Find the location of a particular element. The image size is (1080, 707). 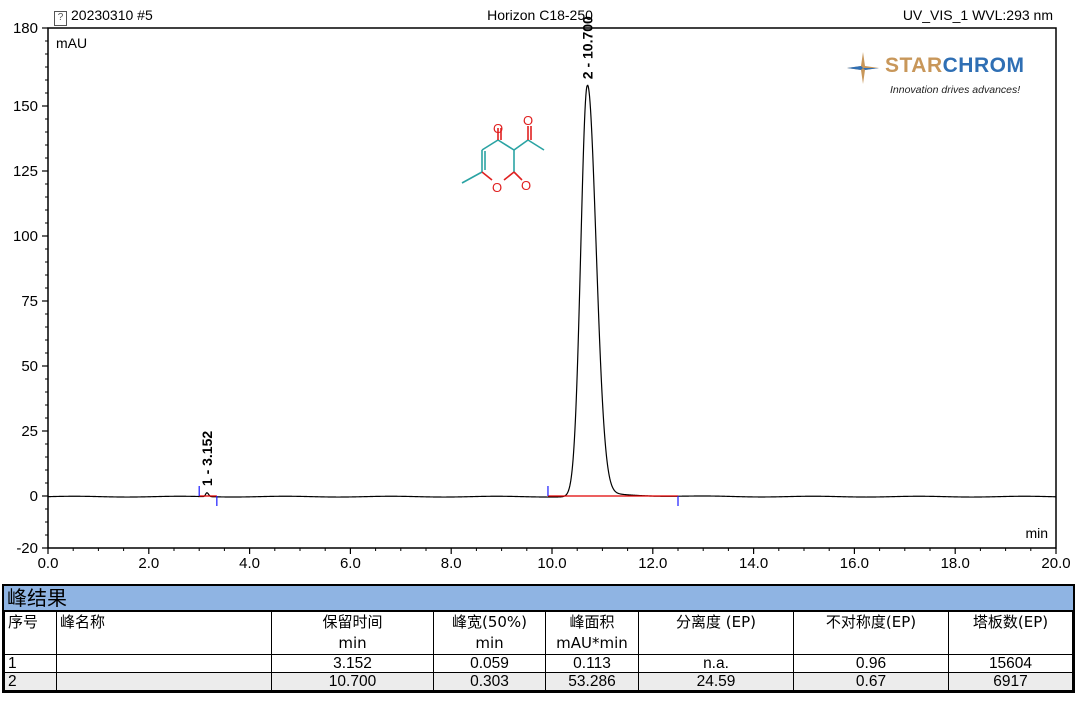

x-tick-label: 14.0 is located at coordinates (753, 563).